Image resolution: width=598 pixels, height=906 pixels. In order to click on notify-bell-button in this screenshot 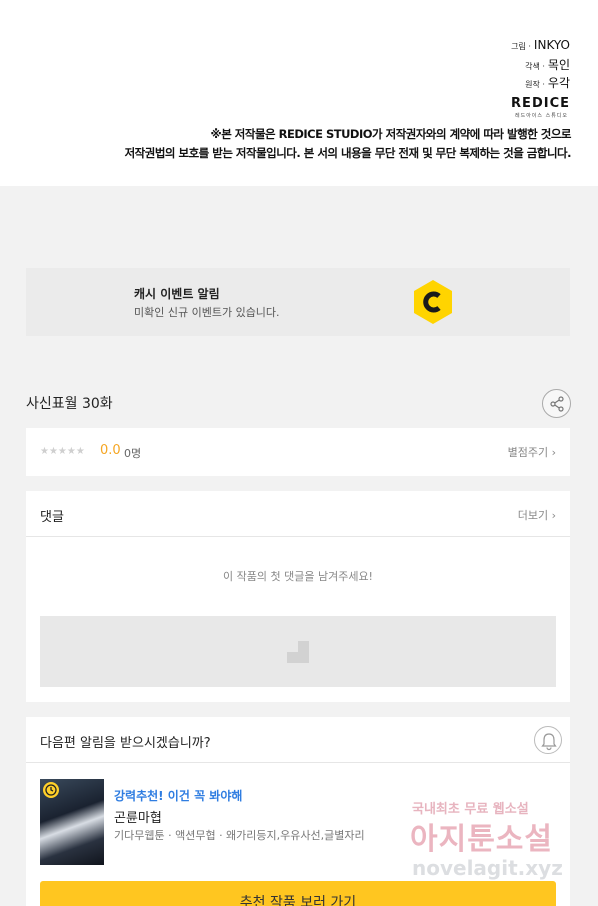, I will do `click(548, 740)`.